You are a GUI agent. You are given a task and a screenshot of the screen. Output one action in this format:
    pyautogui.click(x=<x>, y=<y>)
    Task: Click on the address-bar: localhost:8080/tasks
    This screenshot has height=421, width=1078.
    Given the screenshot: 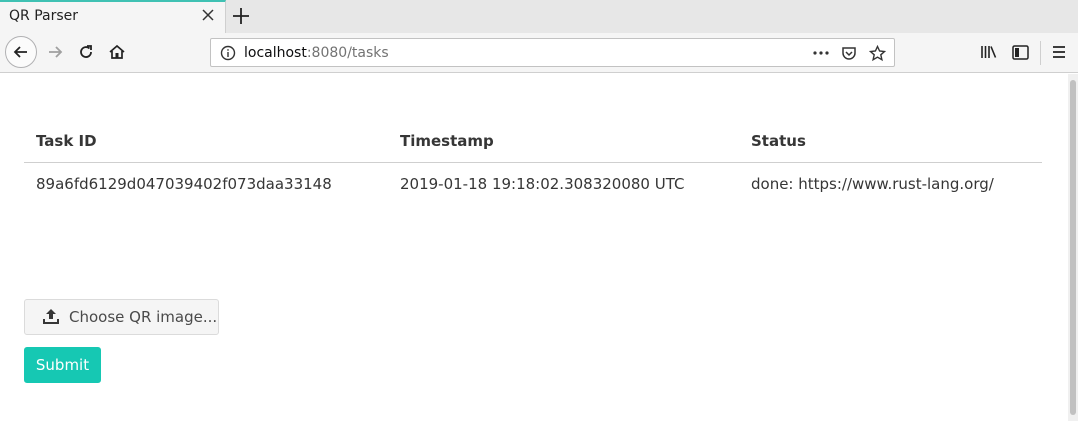 What is the action you would take?
    pyautogui.click(x=552, y=52)
    